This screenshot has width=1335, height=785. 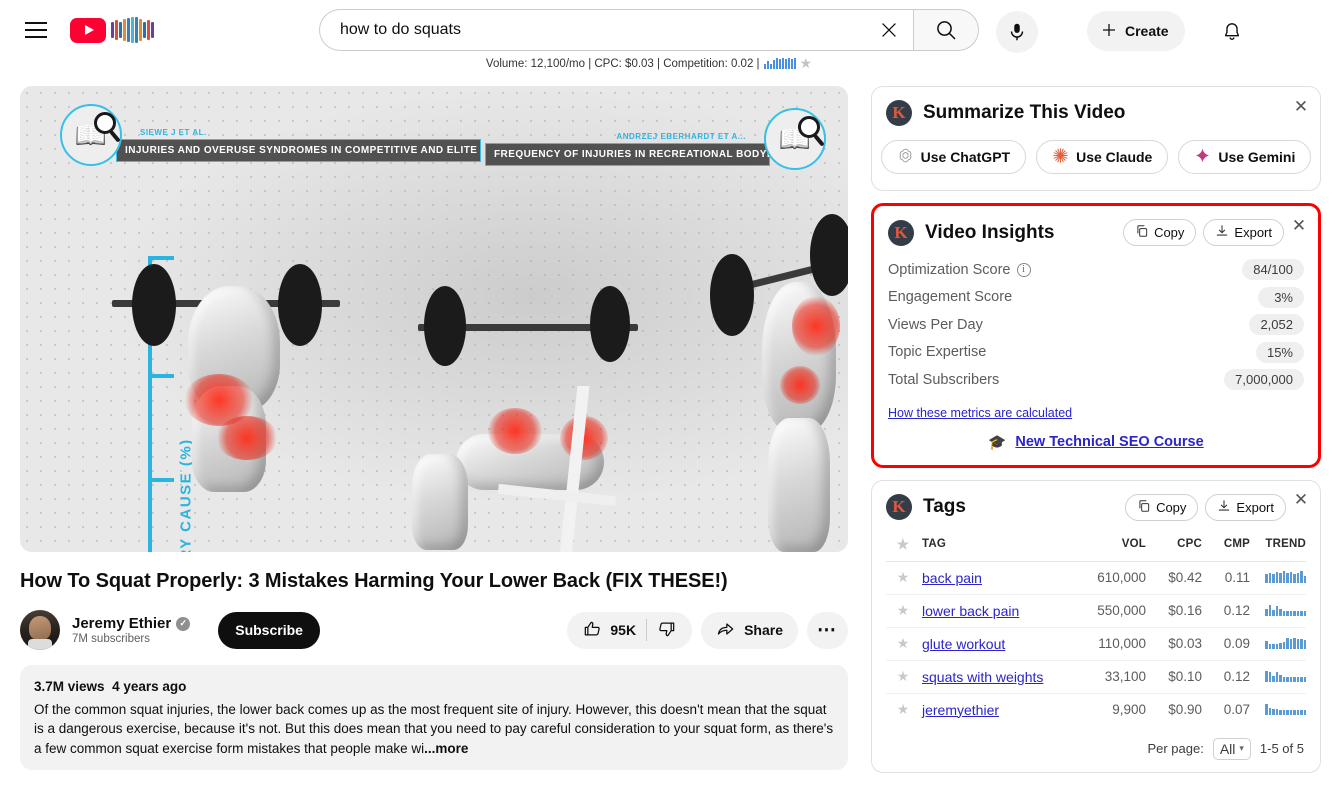 I want to click on table-row: ★ lower back pain 550,000 $0.16 0.12, so click(x=1096, y=611).